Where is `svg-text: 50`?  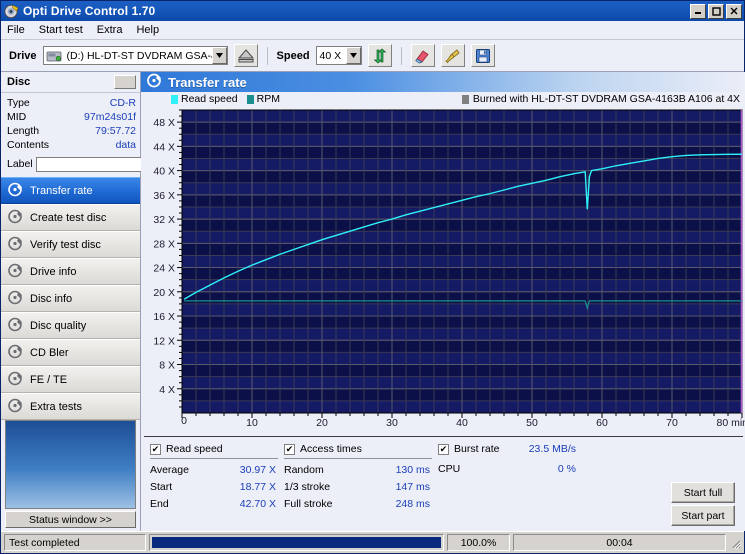 svg-text: 50 is located at coordinates (532, 423).